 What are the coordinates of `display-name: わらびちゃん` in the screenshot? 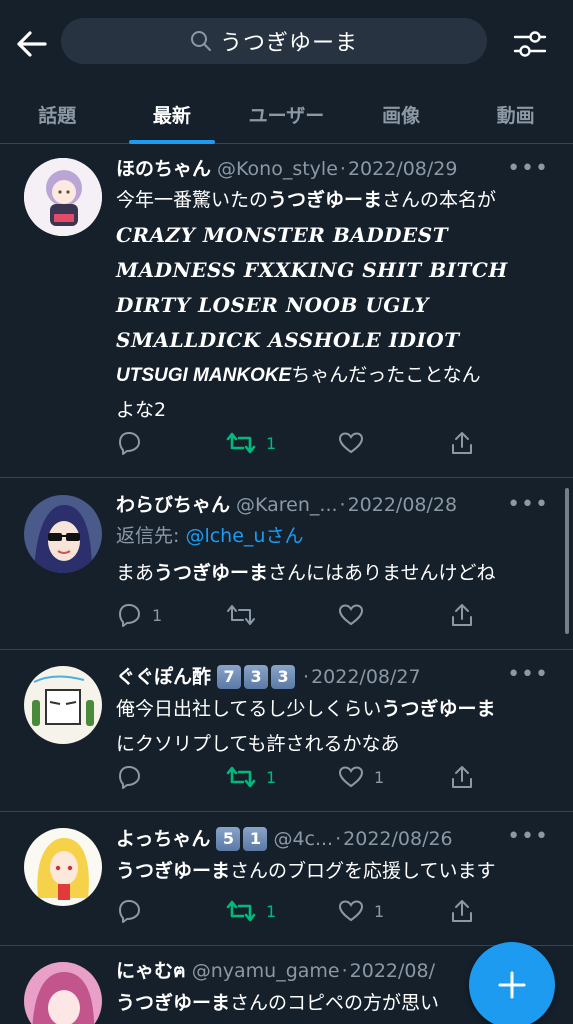 It's located at (173, 505).